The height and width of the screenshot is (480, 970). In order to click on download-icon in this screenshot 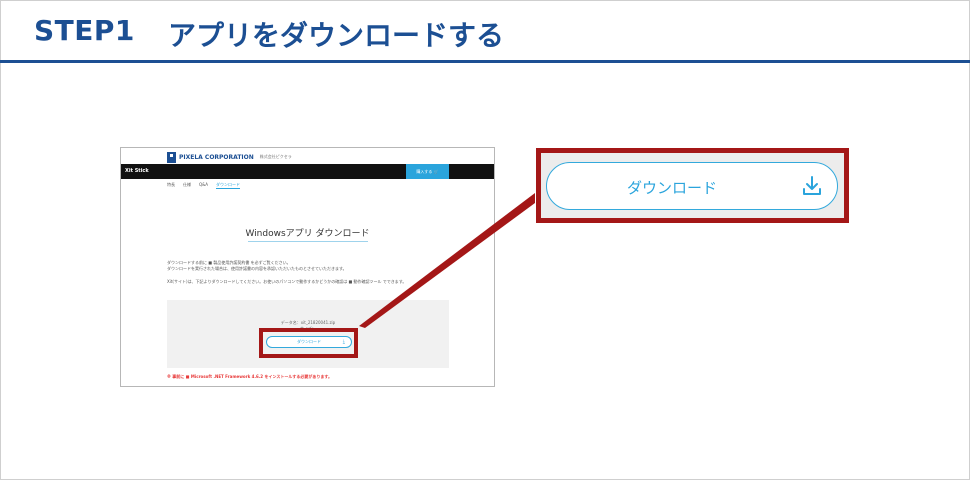, I will do `click(812, 185)`.